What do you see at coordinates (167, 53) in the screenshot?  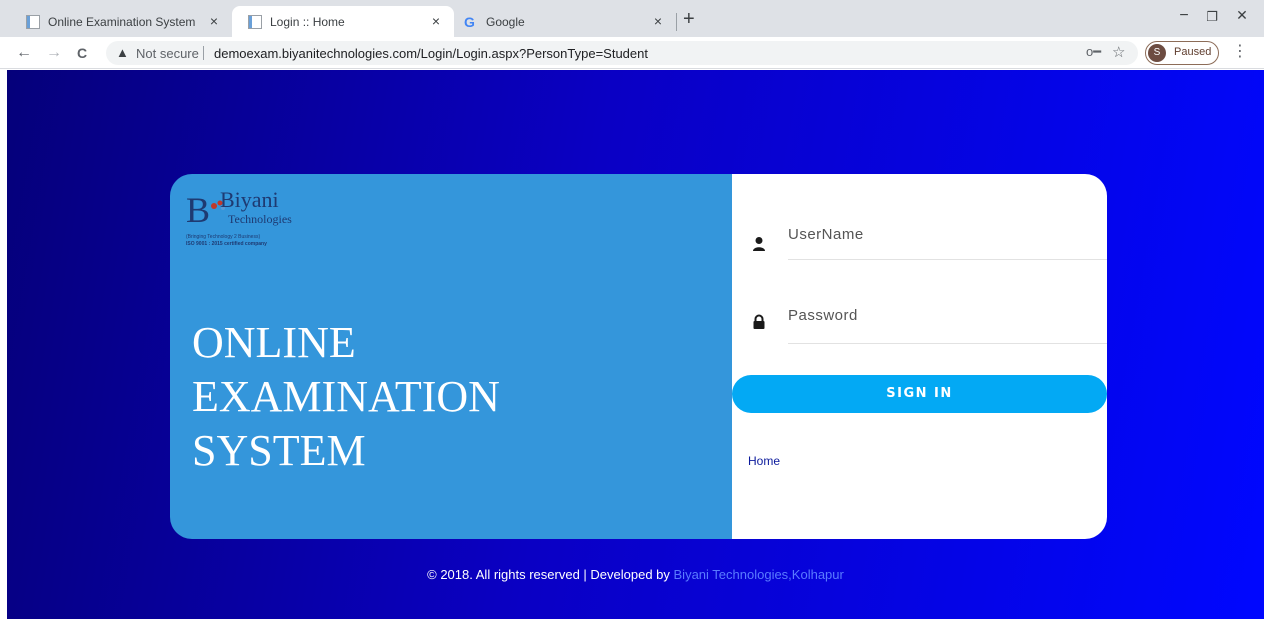 I see `security-label: Not secure` at bounding box center [167, 53].